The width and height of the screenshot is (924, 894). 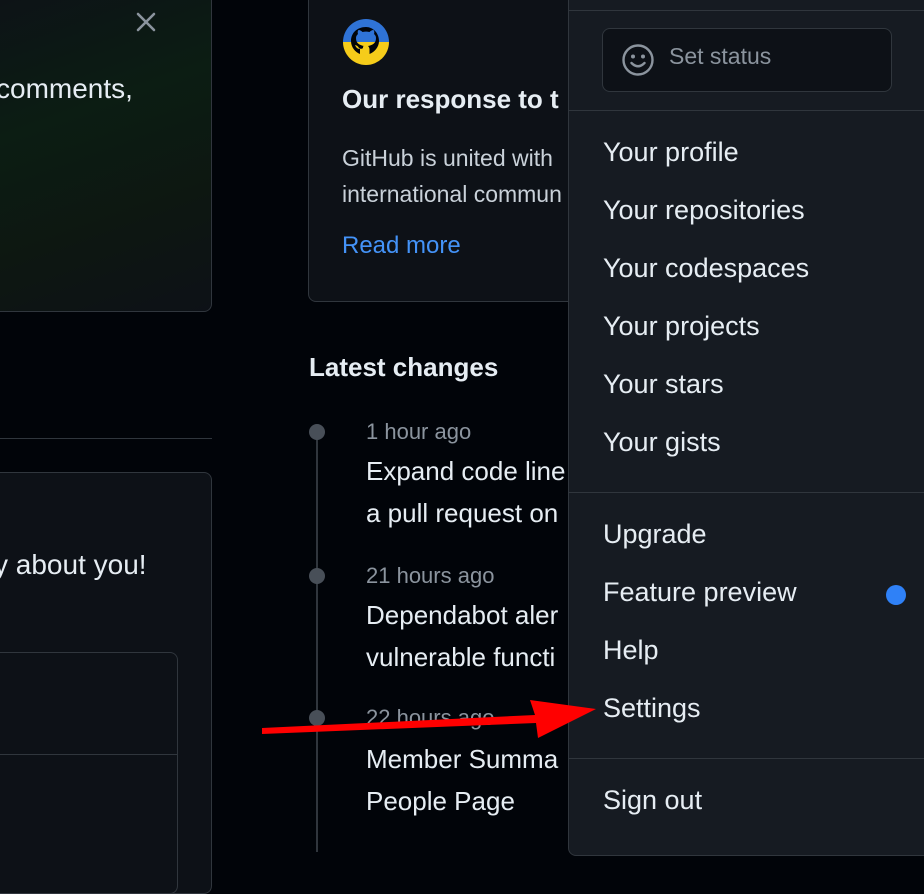 What do you see at coordinates (462, 636) in the screenshot?
I see `change-title: Dependabot aler vulnerable functi` at bounding box center [462, 636].